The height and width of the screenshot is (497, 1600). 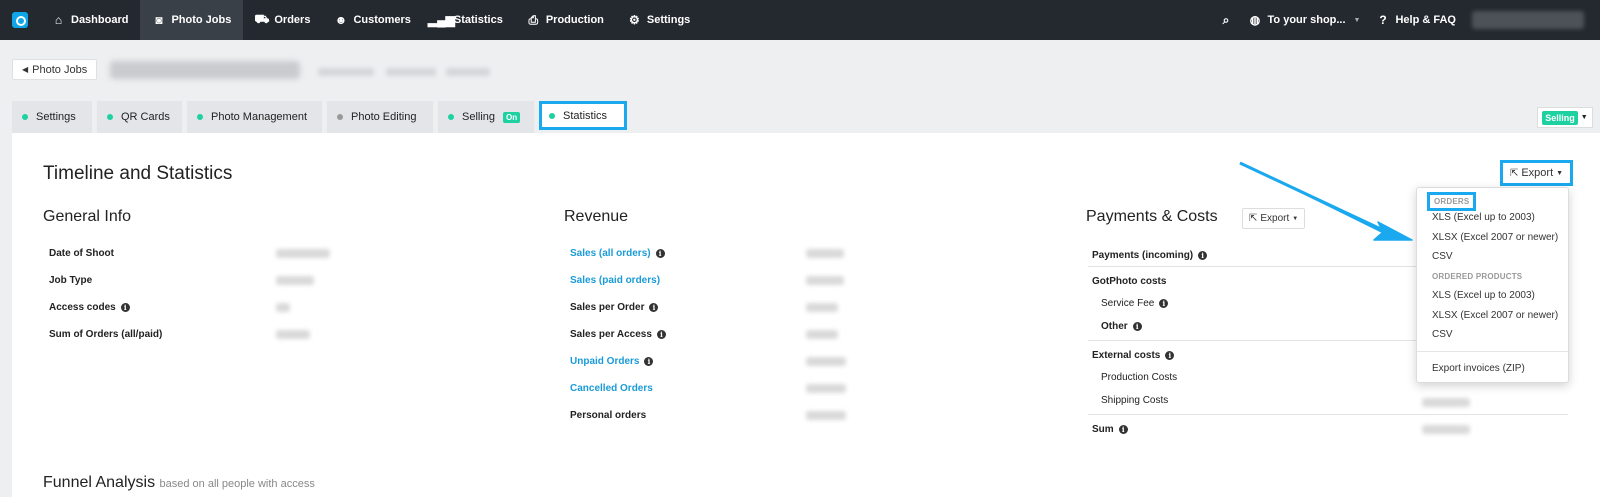 I want to click on cancelled-orders-link: Cancelled Orders, so click(x=611, y=388).